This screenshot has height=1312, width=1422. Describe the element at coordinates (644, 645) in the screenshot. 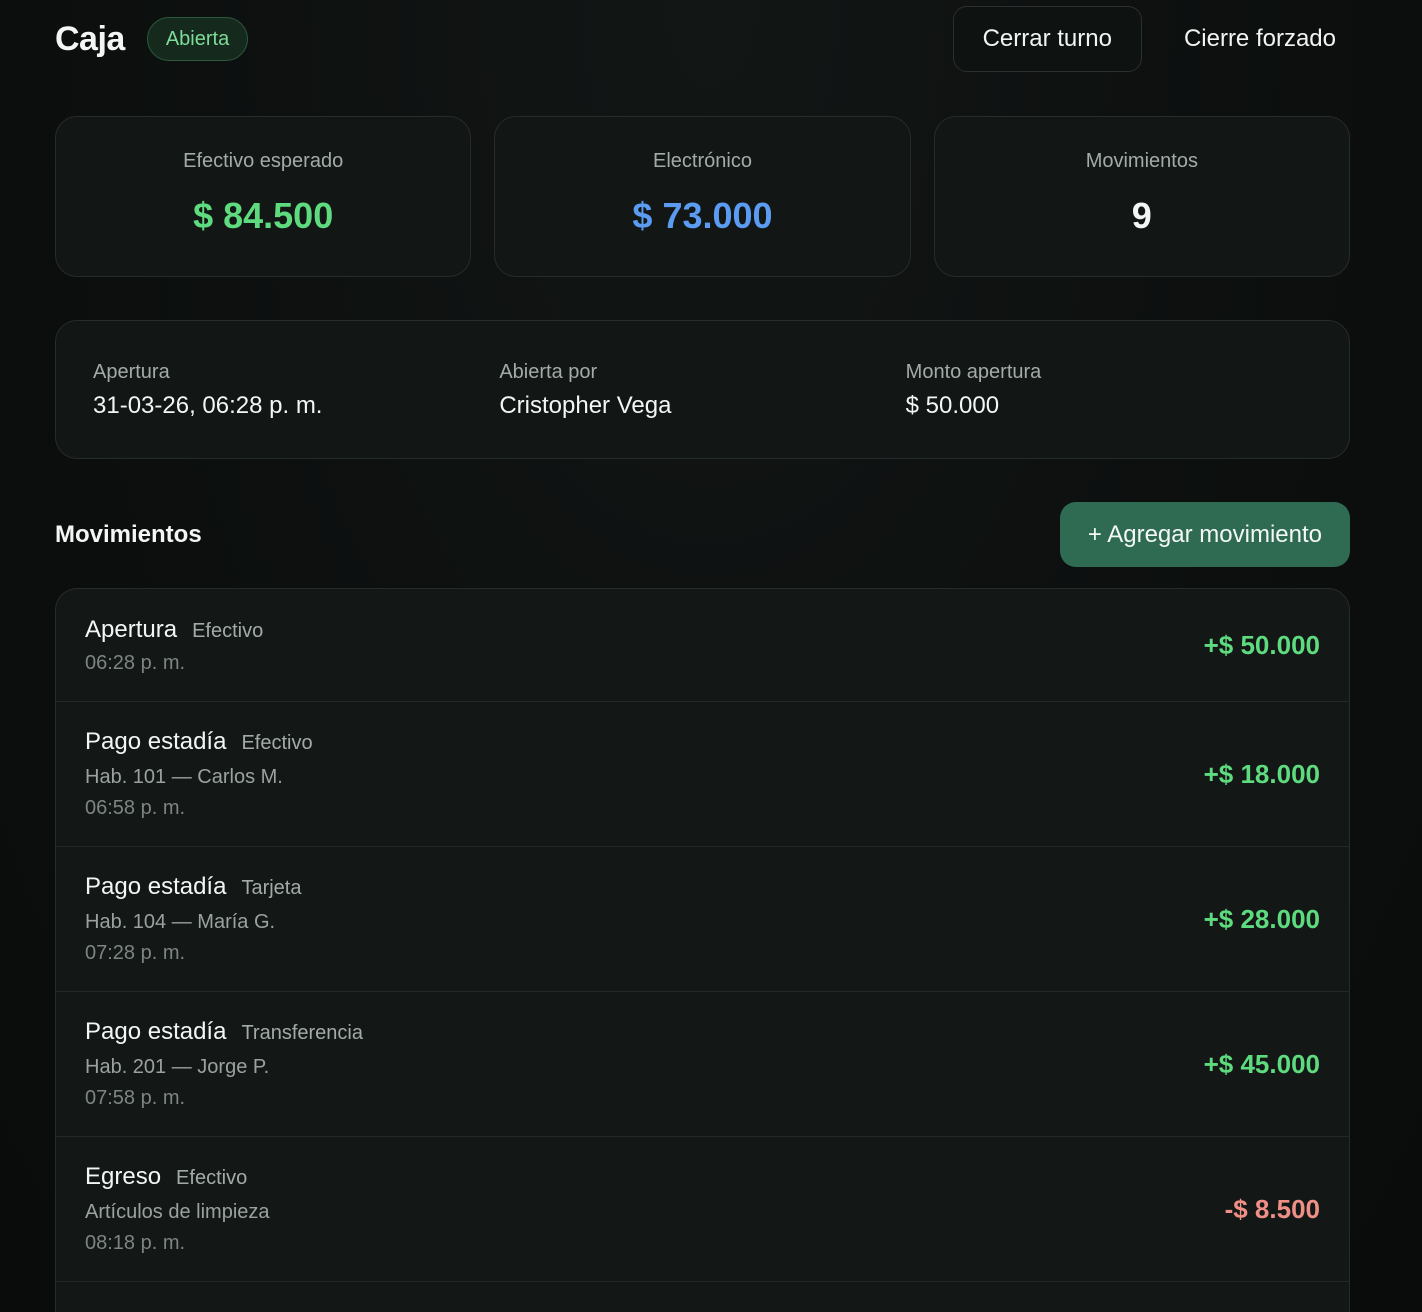

I see `movement-info: Apertura Efectivo 06:28 p. m.` at that location.